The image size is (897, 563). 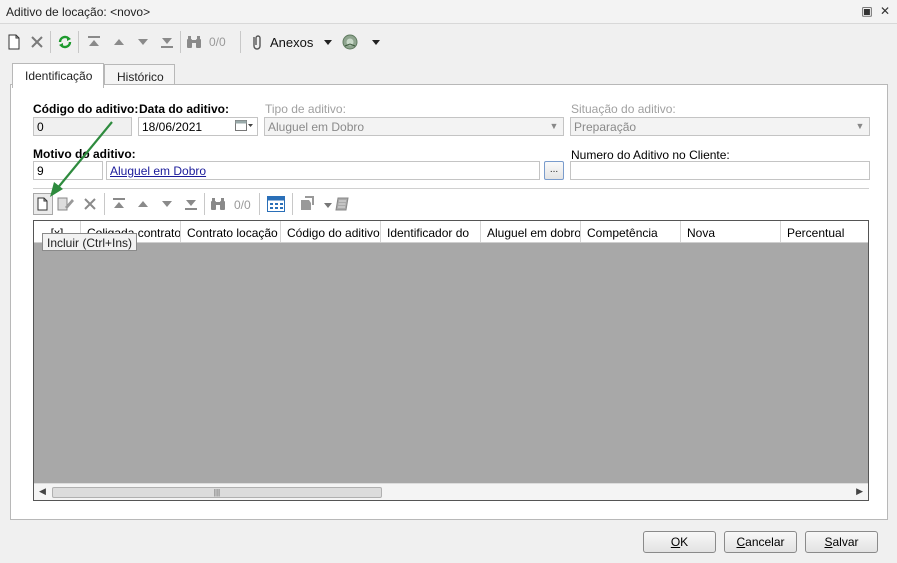 I want to click on column-header-identificador: Identificador do, so click(x=431, y=231).